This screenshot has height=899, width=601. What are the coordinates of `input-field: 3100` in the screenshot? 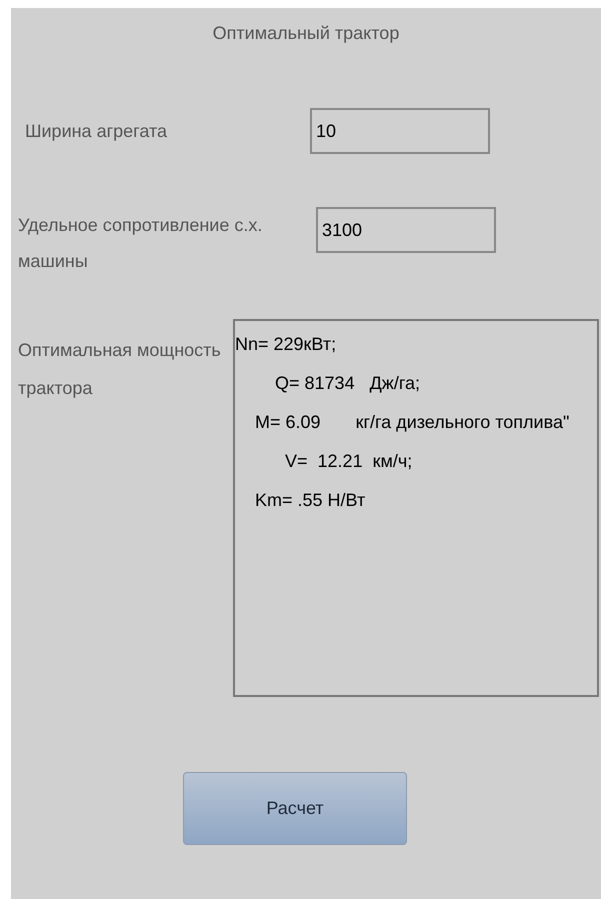 It's located at (406, 230).